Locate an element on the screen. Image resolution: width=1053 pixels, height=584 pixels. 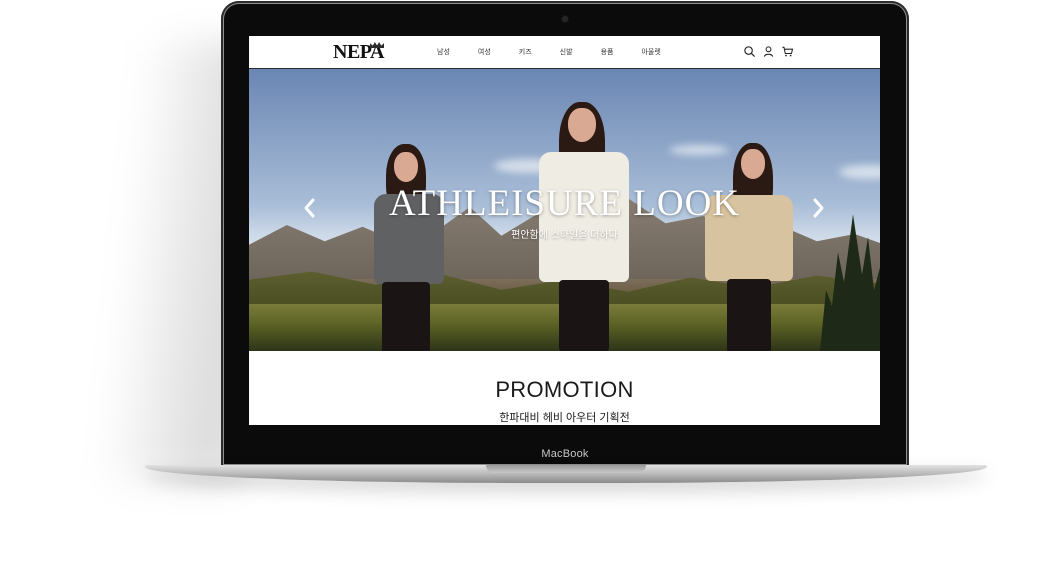
search-icon is located at coordinates (749, 51).